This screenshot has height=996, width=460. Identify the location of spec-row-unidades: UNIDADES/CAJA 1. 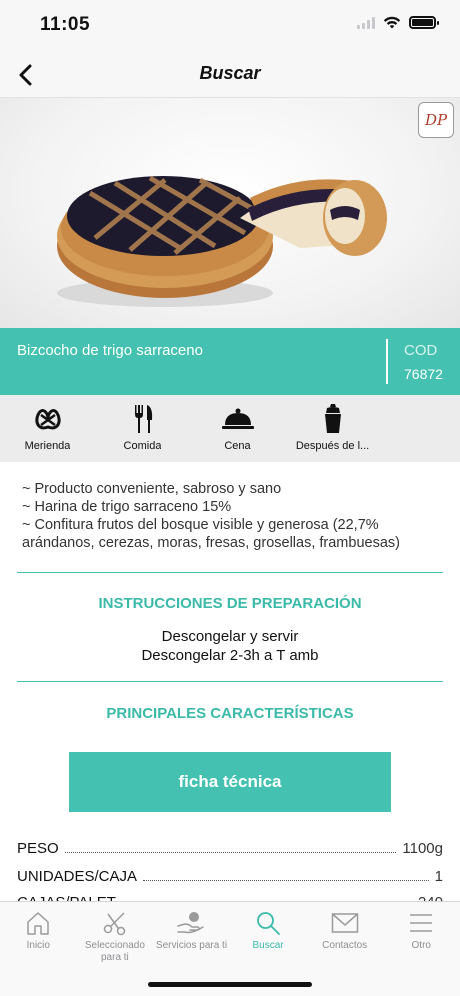
(230, 875).